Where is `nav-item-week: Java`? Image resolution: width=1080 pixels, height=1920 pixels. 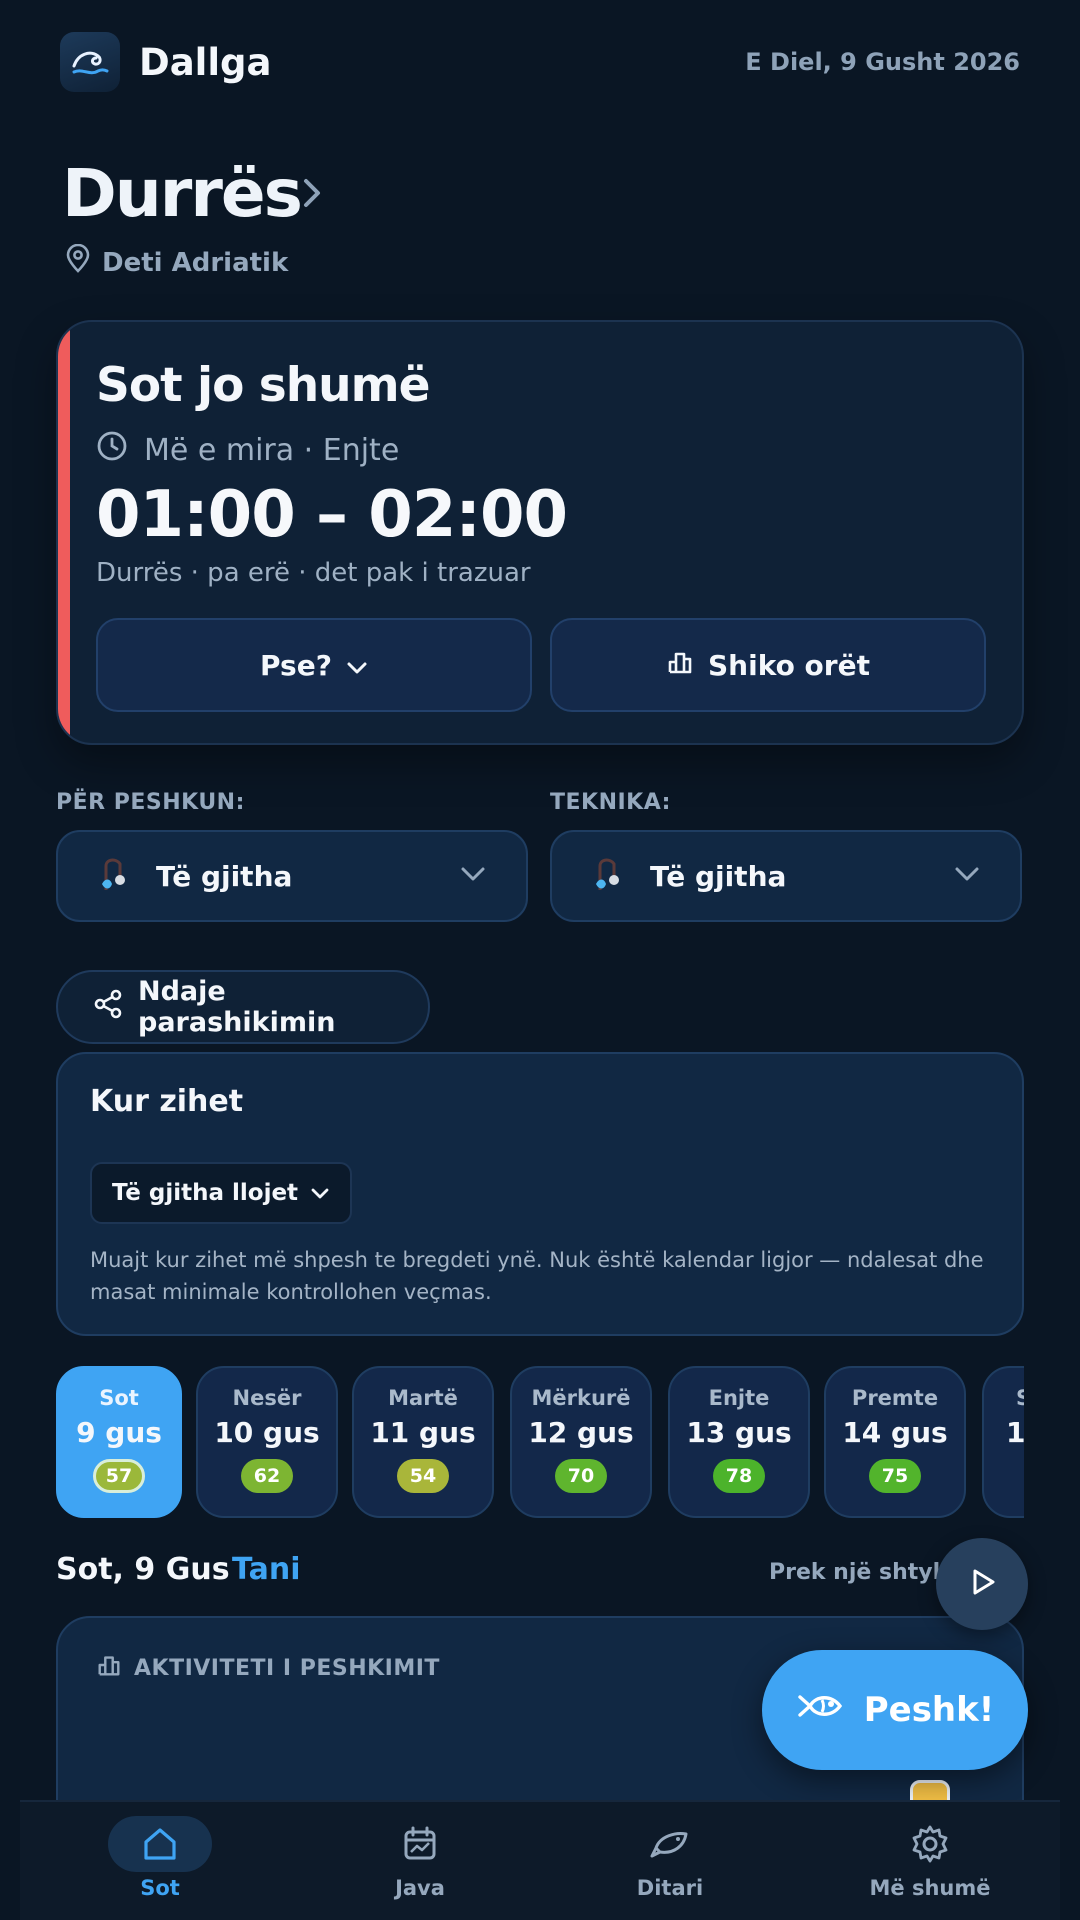 nav-item-week: Java is located at coordinates (420, 1861).